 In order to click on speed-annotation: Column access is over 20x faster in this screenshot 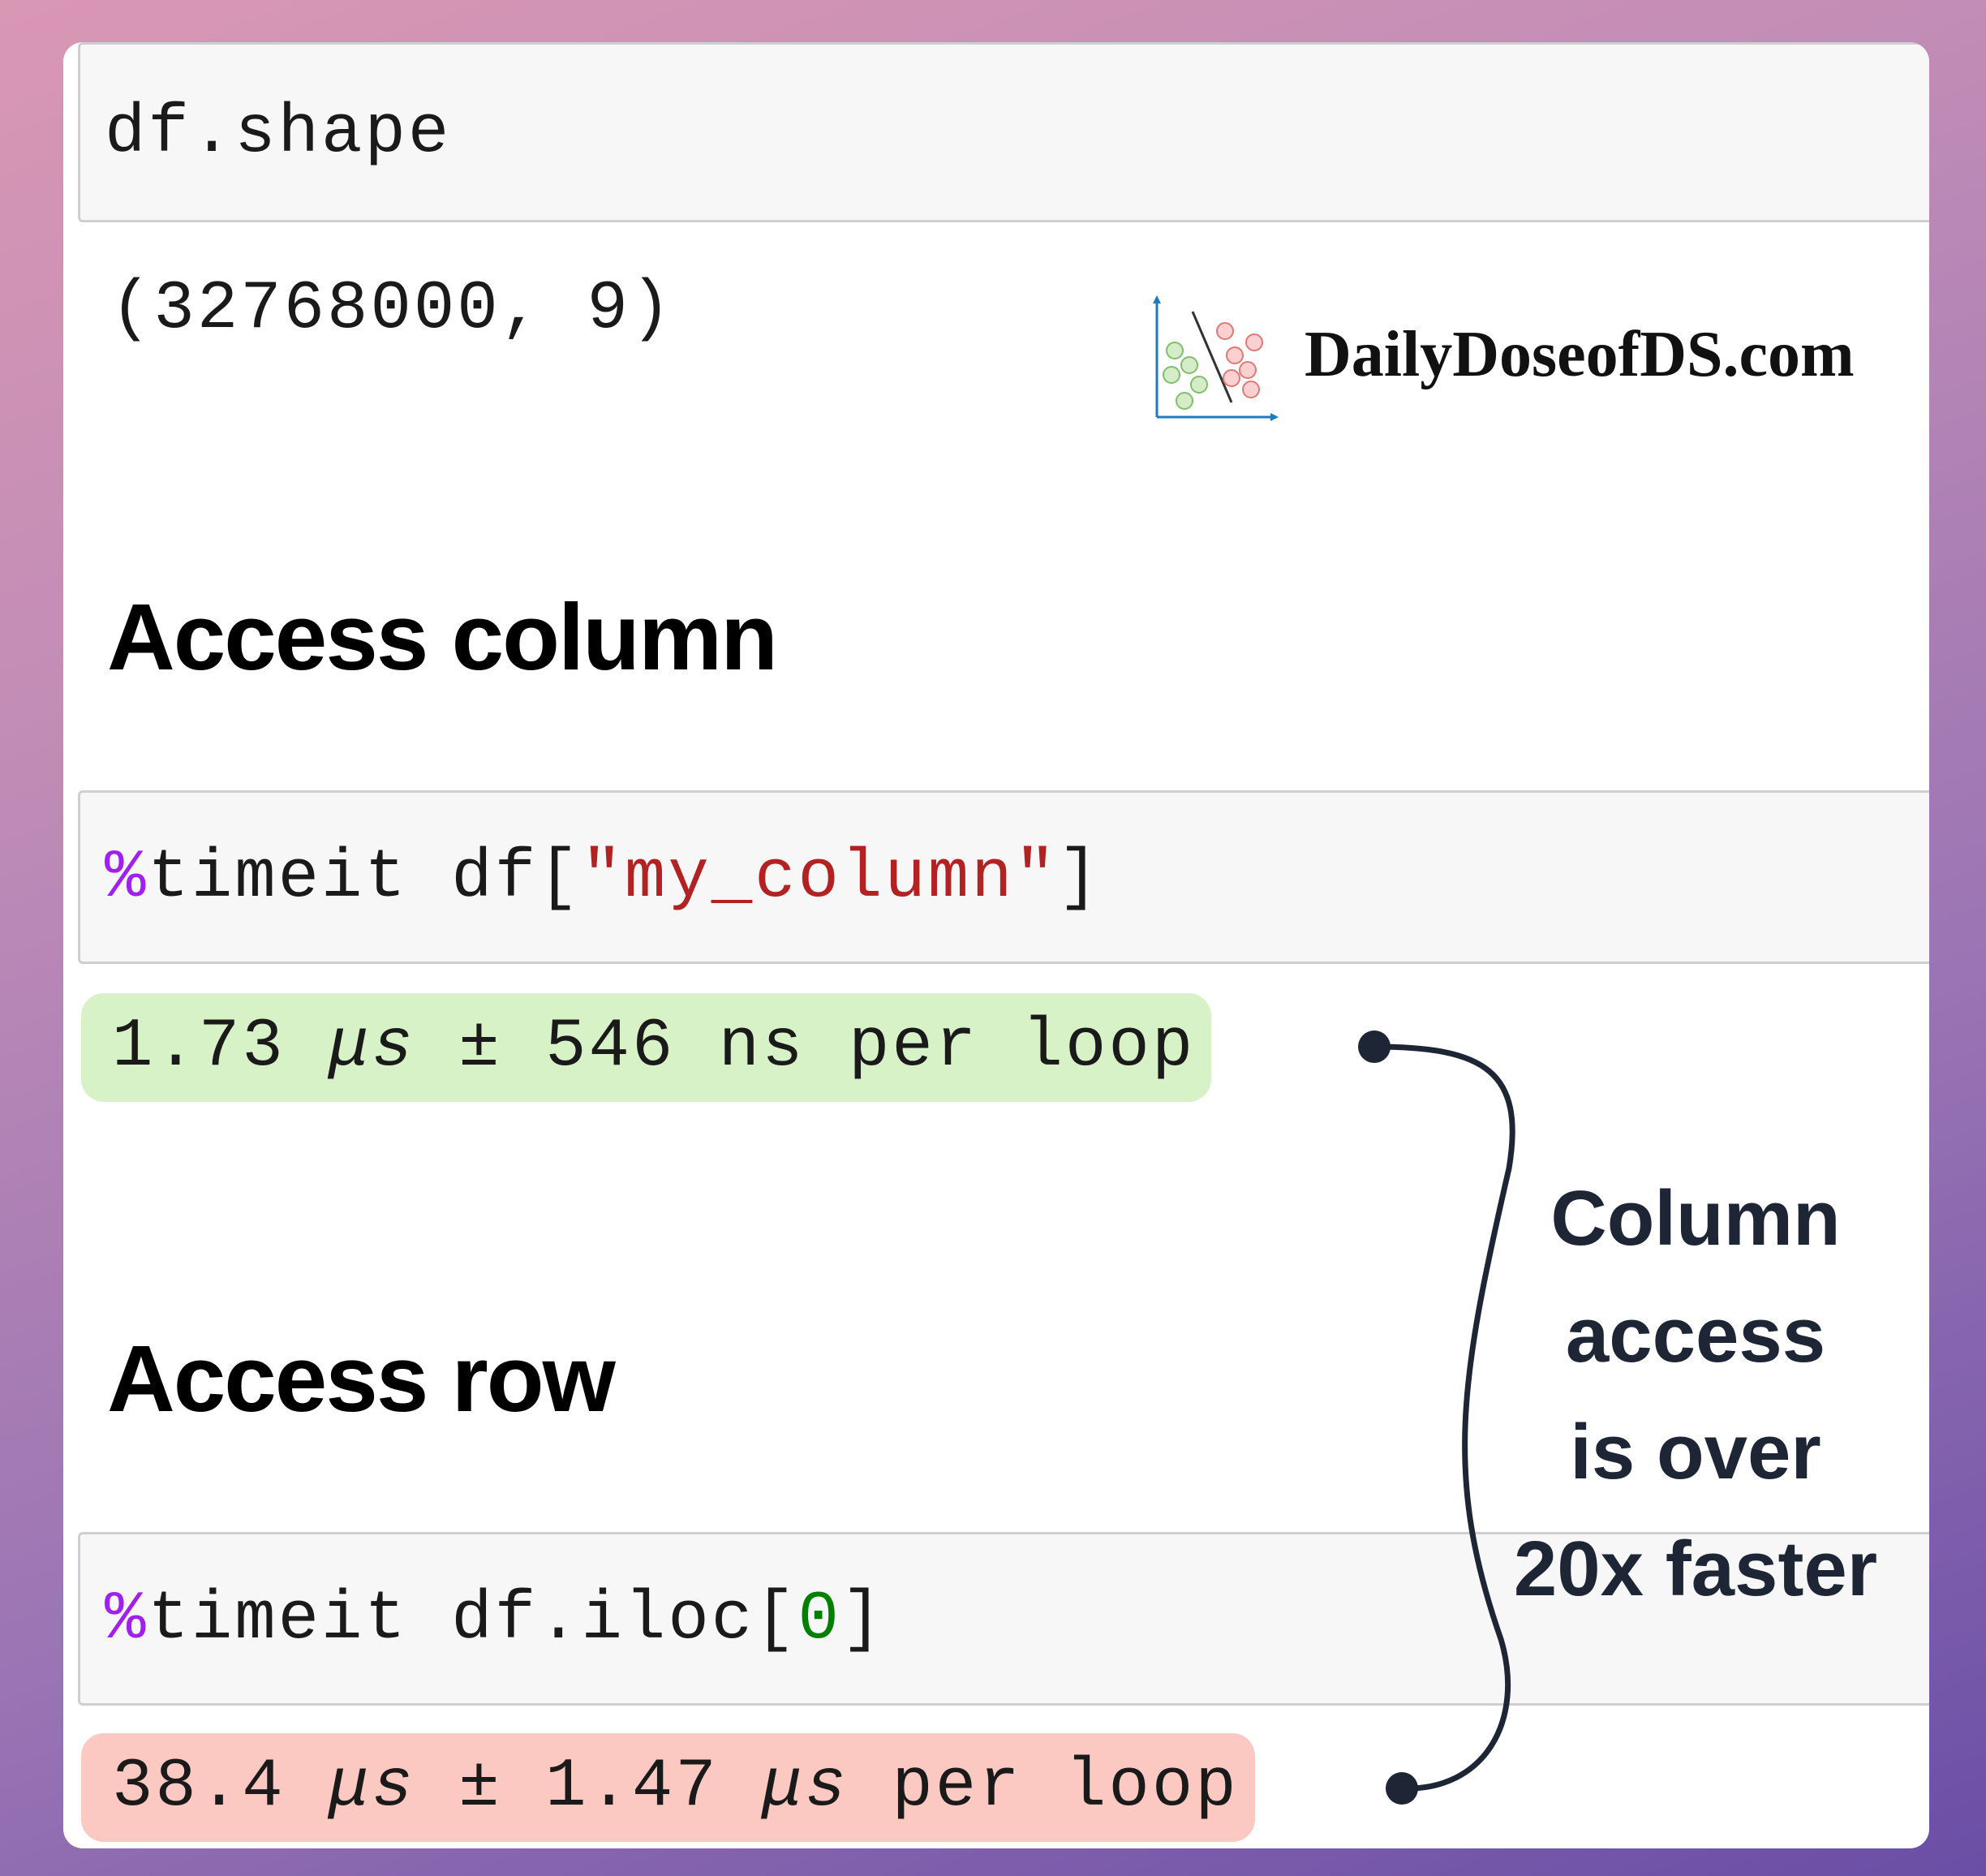, I will do `click(1695, 1394)`.